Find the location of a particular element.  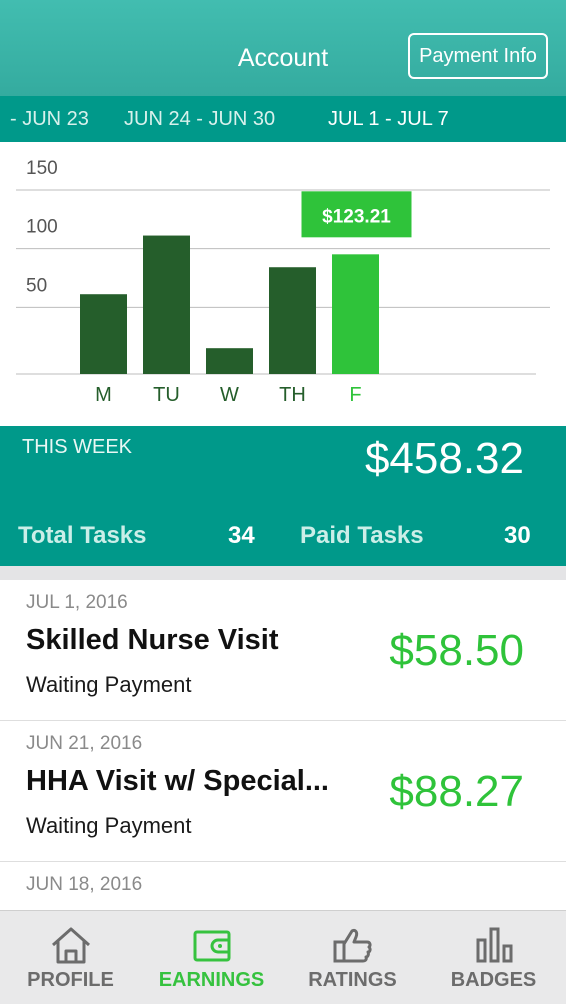

paid-tasks-value: 30 is located at coordinates (517, 535).